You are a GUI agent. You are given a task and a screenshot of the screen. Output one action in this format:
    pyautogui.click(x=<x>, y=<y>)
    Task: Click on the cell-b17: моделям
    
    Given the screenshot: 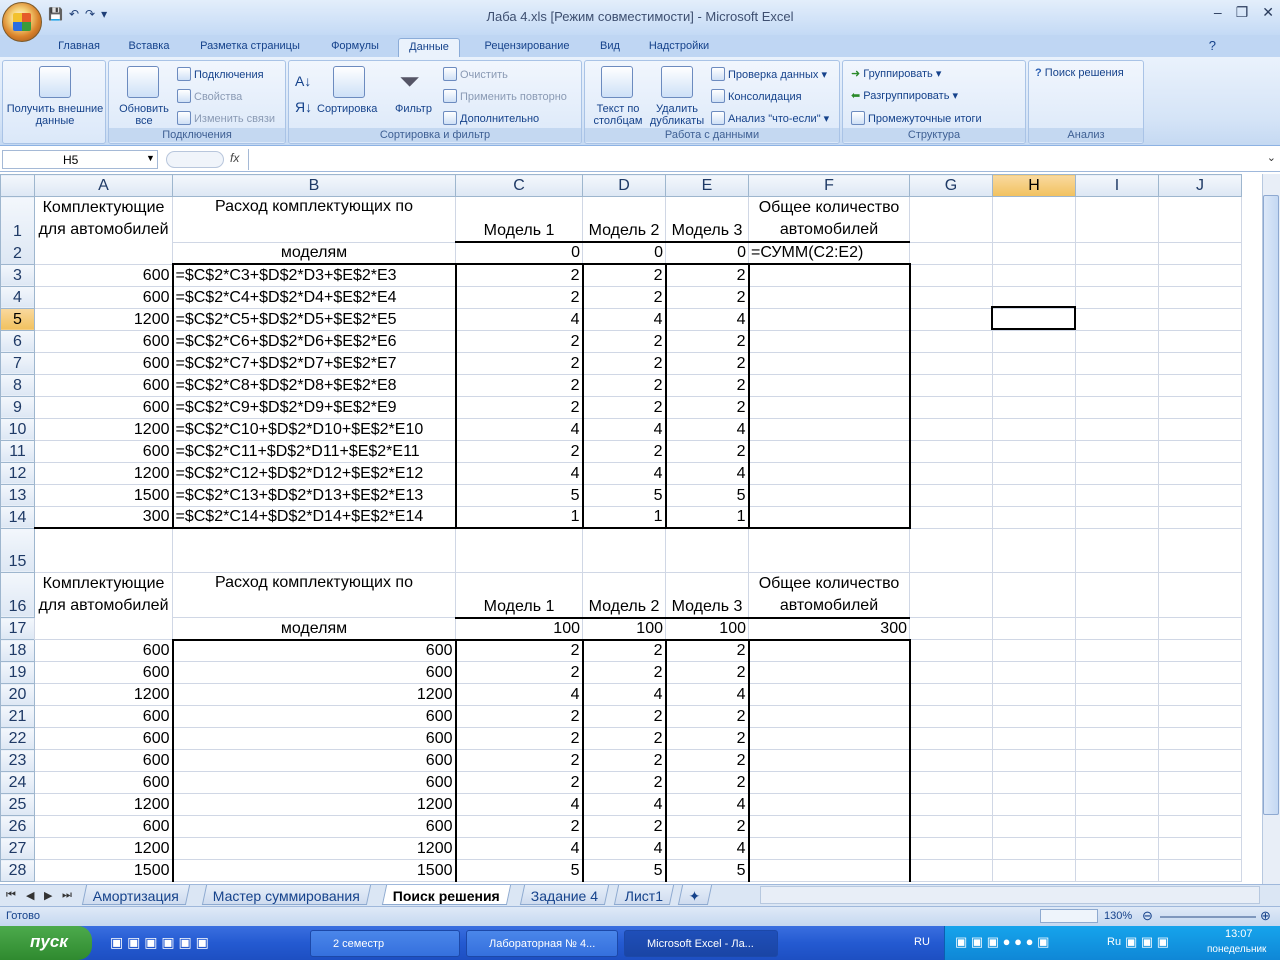 What is the action you would take?
    pyautogui.click(x=314, y=629)
    